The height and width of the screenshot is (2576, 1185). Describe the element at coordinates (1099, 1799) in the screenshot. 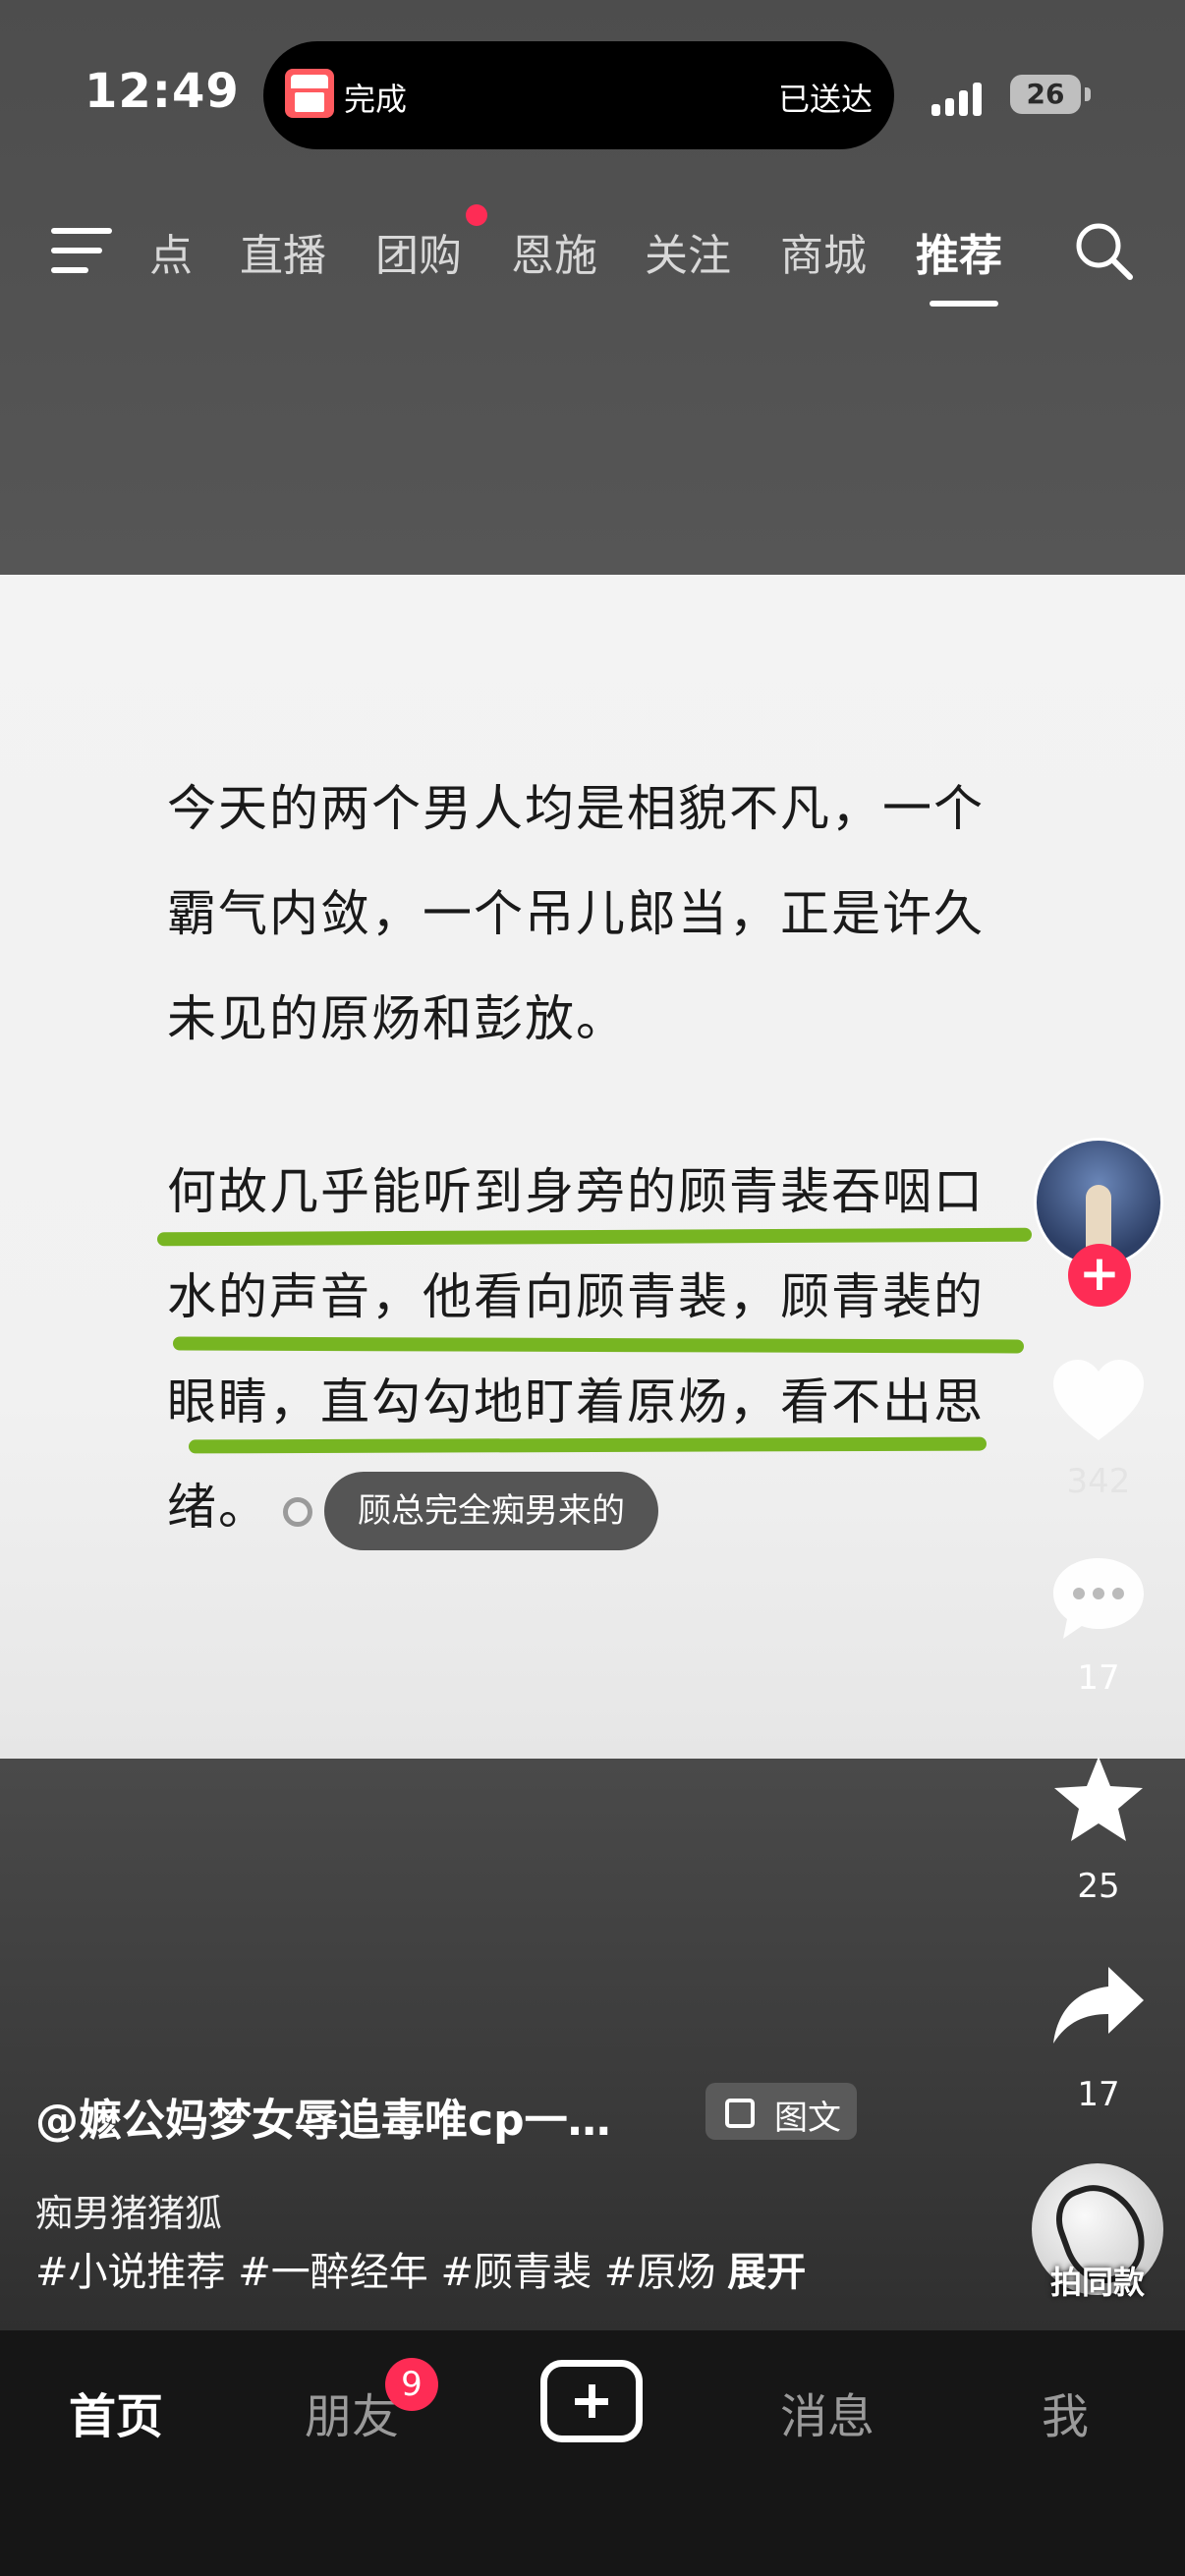

I see `star-icon` at that location.